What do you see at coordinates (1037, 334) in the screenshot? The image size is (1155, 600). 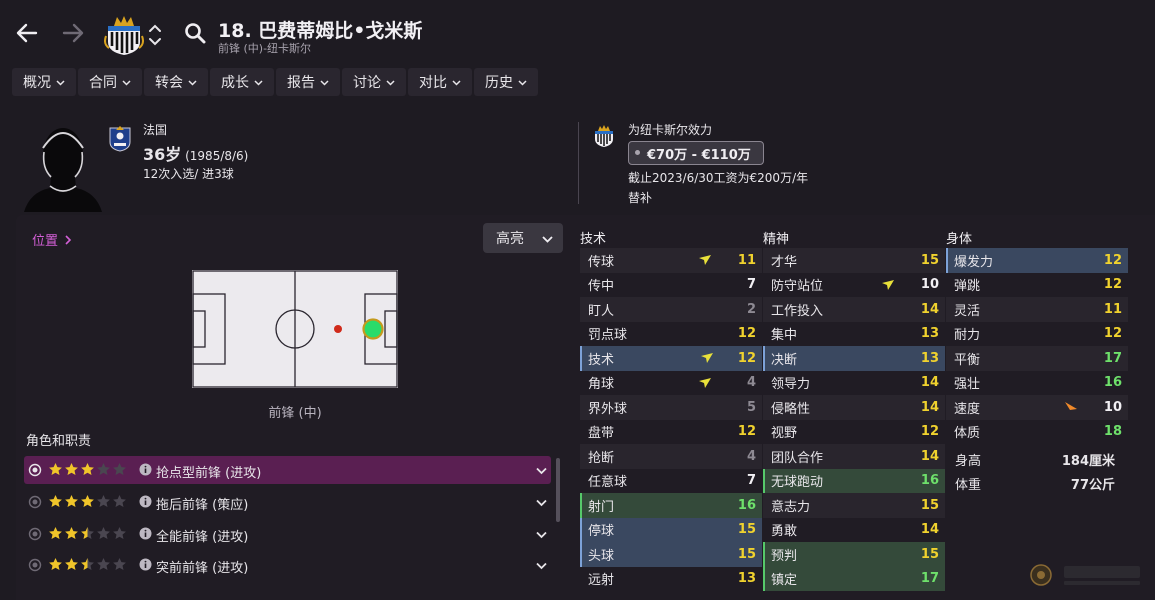 I see `attribute-row: 耐力 12` at bounding box center [1037, 334].